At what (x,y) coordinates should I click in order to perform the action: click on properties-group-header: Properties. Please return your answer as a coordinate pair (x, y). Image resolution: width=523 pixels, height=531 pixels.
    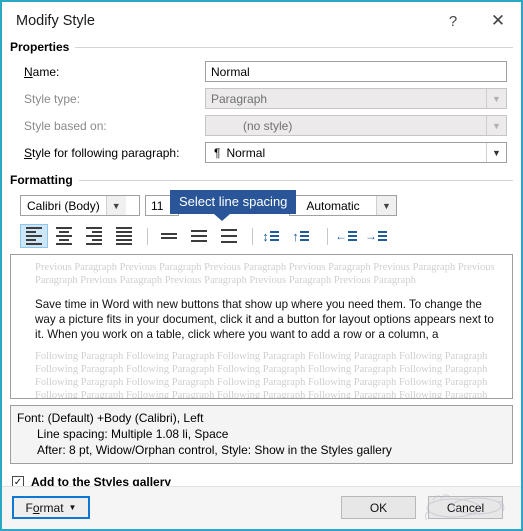
    Looking at the image, I should click on (261, 48).